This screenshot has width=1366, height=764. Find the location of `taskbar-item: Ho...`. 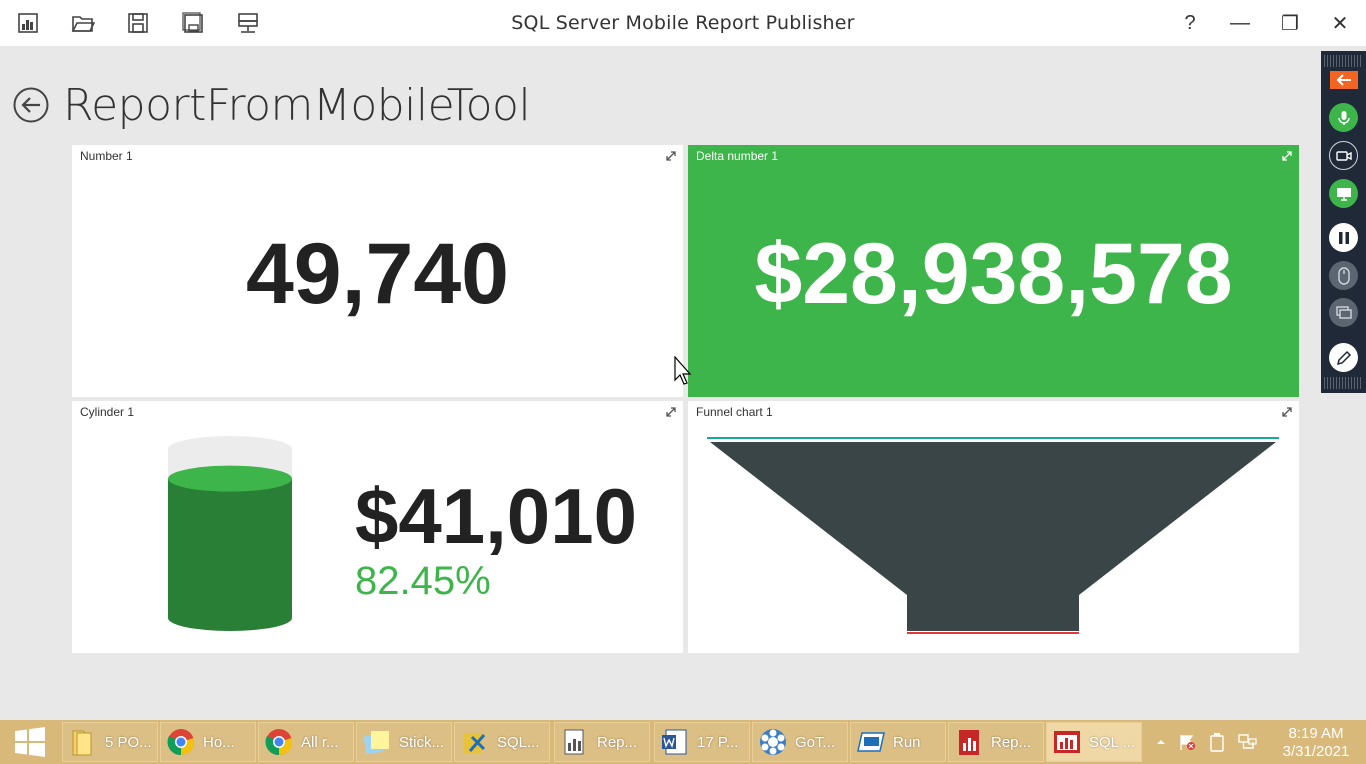

taskbar-item: Ho... is located at coordinates (208, 742).